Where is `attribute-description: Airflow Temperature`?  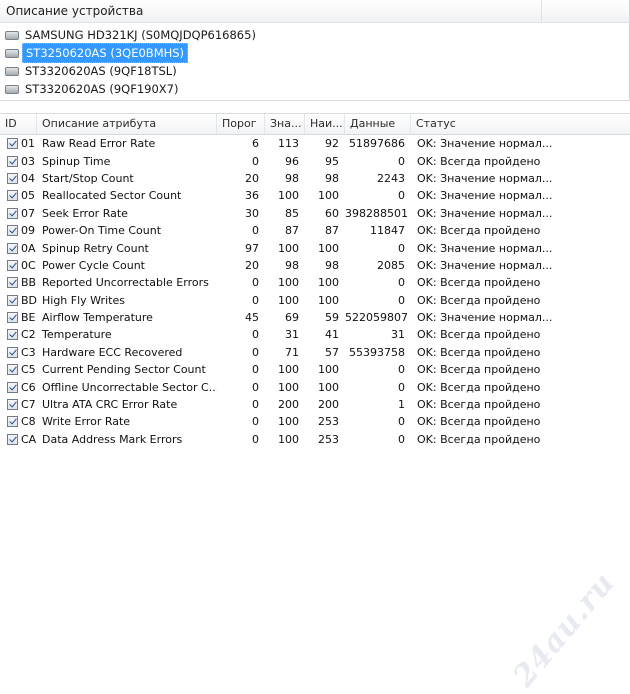
attribute-description: Airflow Temperature is located at coordinates (97, 318).